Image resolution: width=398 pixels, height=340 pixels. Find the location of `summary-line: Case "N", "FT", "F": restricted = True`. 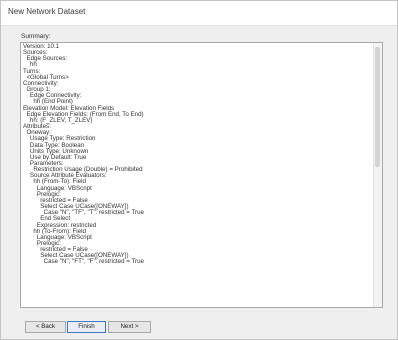

summary-line: Case "N", "FT", "F": restricted = True is located at coordinates (83, 262).